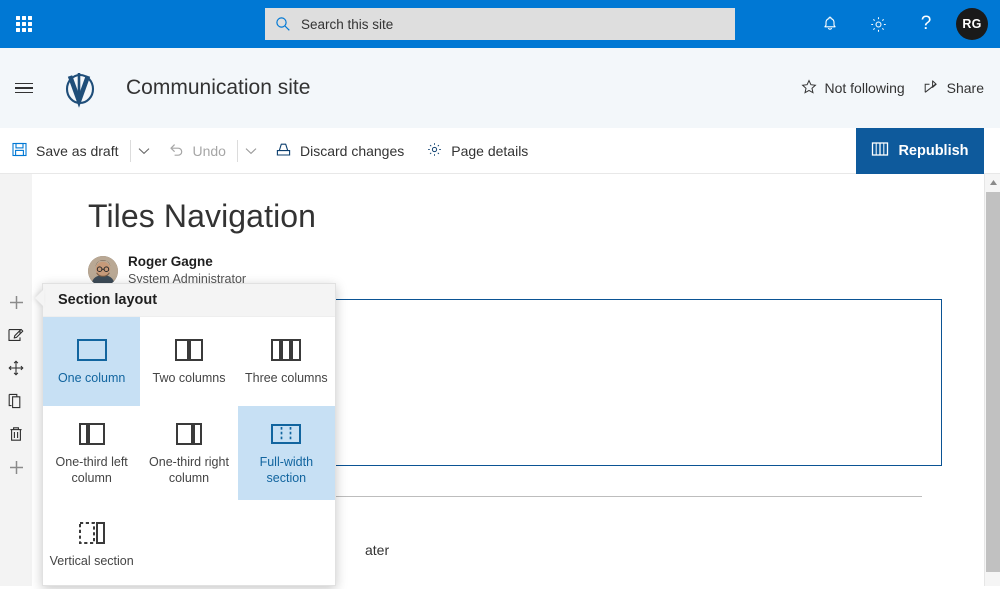 The height and width of the screenshot is (589, 1000). I want to click on share-button: Share, so click(953, 88).